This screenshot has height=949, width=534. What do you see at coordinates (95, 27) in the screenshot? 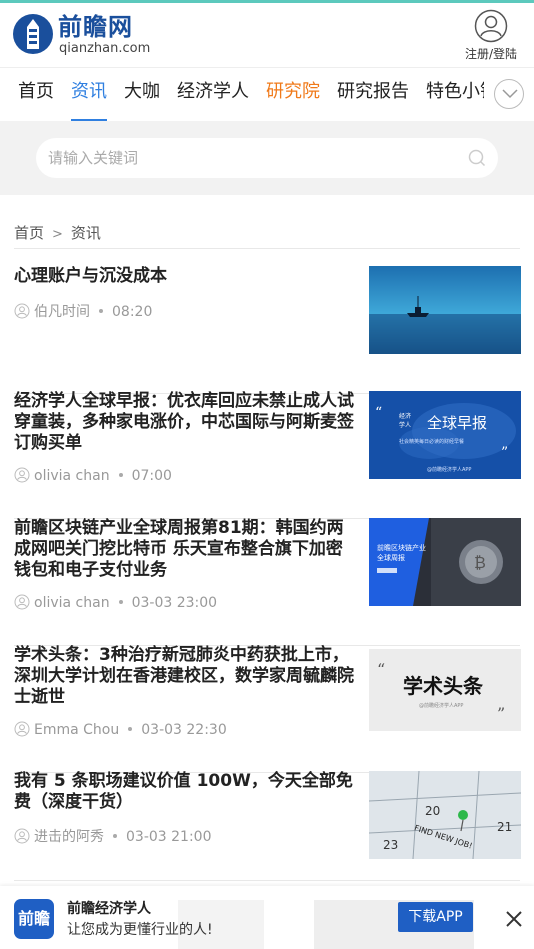
I see `logo-text-cn: 前瞻网` at bounding box center [95, 27].